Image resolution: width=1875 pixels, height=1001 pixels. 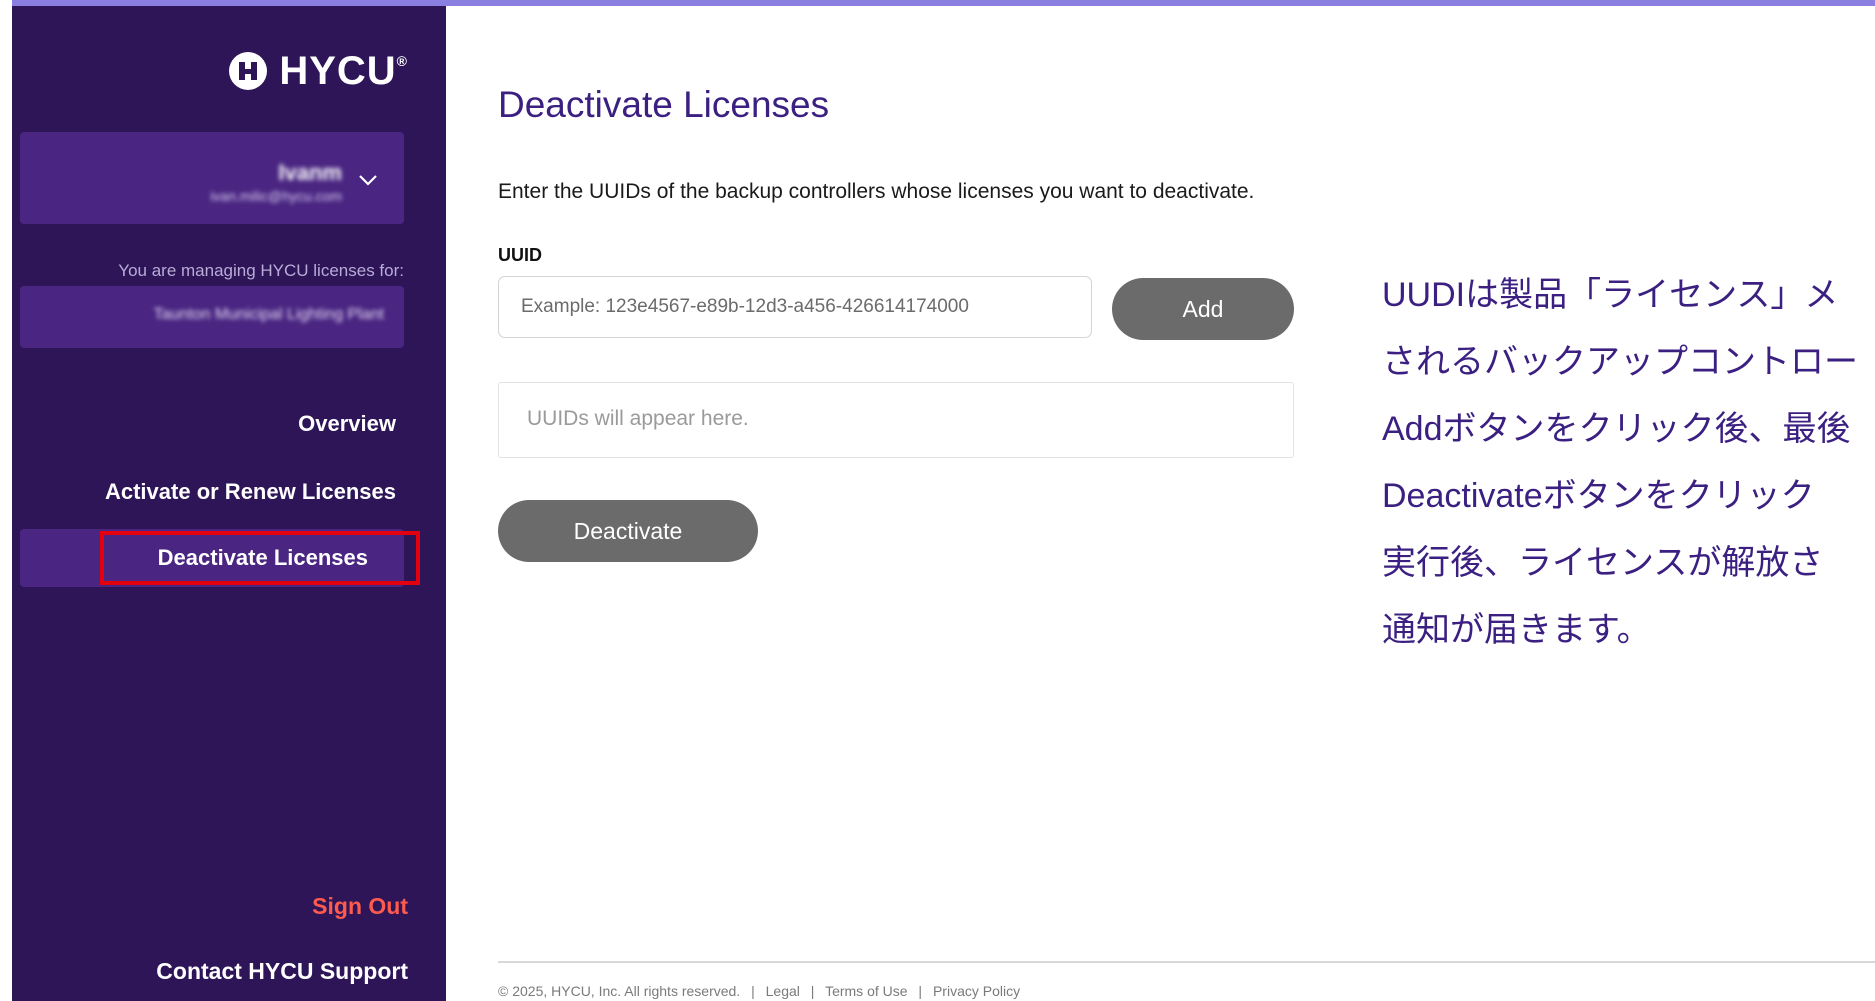 What do you see at coordinates (1620, 362) in the screenshot?
I see `note-line: されるバックアップコントロー` at bounding box center [1620, 362].